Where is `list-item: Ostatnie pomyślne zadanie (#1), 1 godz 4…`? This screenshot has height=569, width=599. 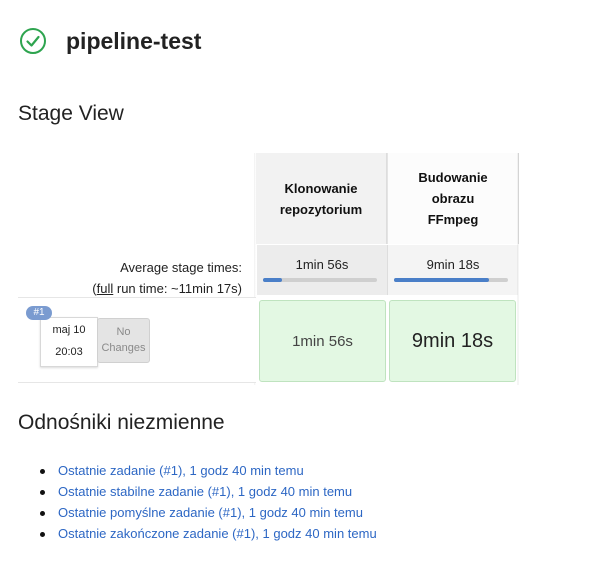 list-item: Ostatnie pomyślne zadanie (#1), 1 godz 4… is located at coordinates (207, 515).